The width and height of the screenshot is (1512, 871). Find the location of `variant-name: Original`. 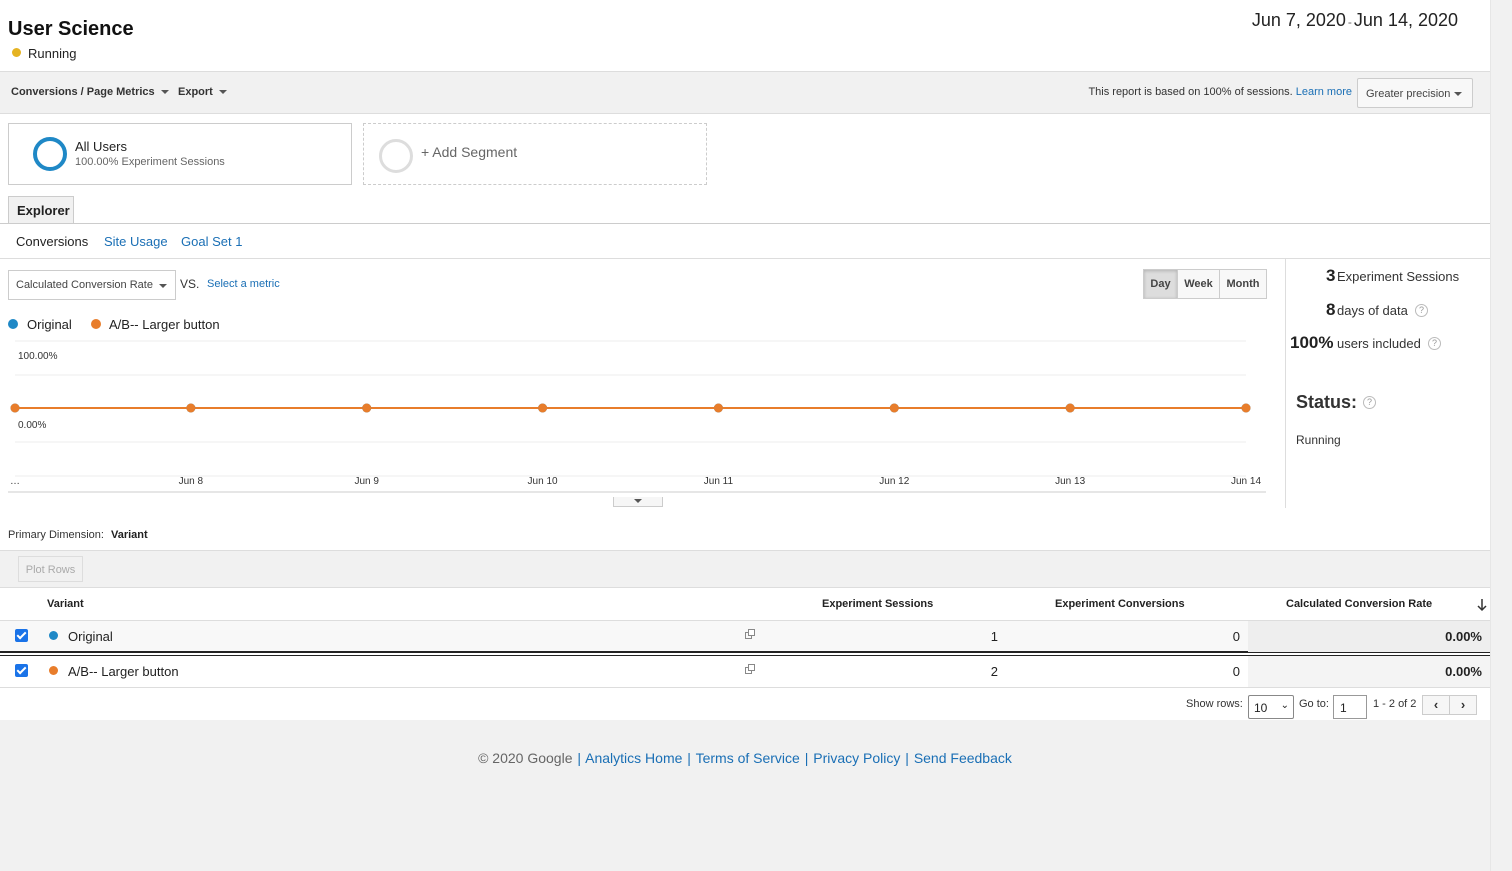

variant-name: Original is located at coordinates (90, 636).